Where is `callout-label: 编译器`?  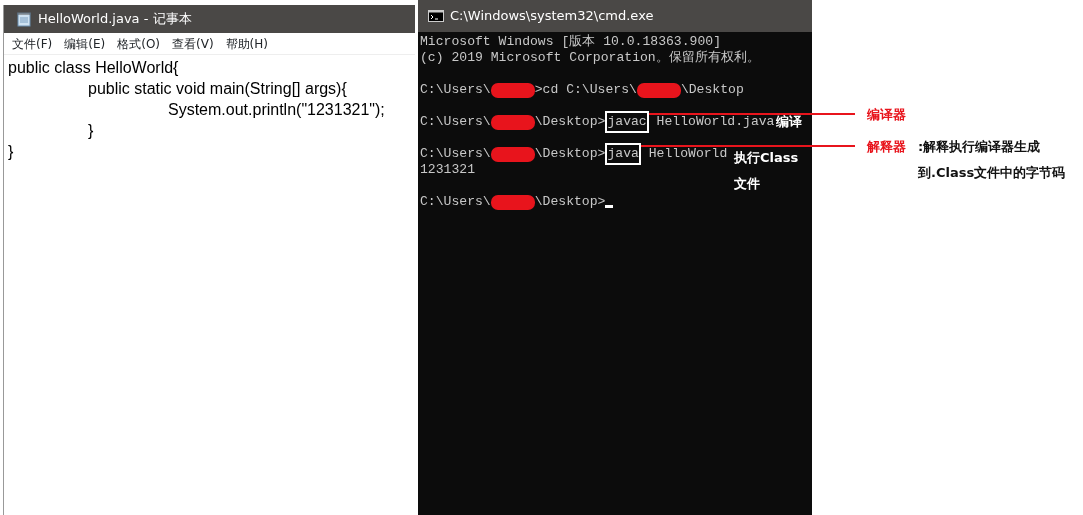
callout-label: 编译器 is located at coordinates (886, 115).